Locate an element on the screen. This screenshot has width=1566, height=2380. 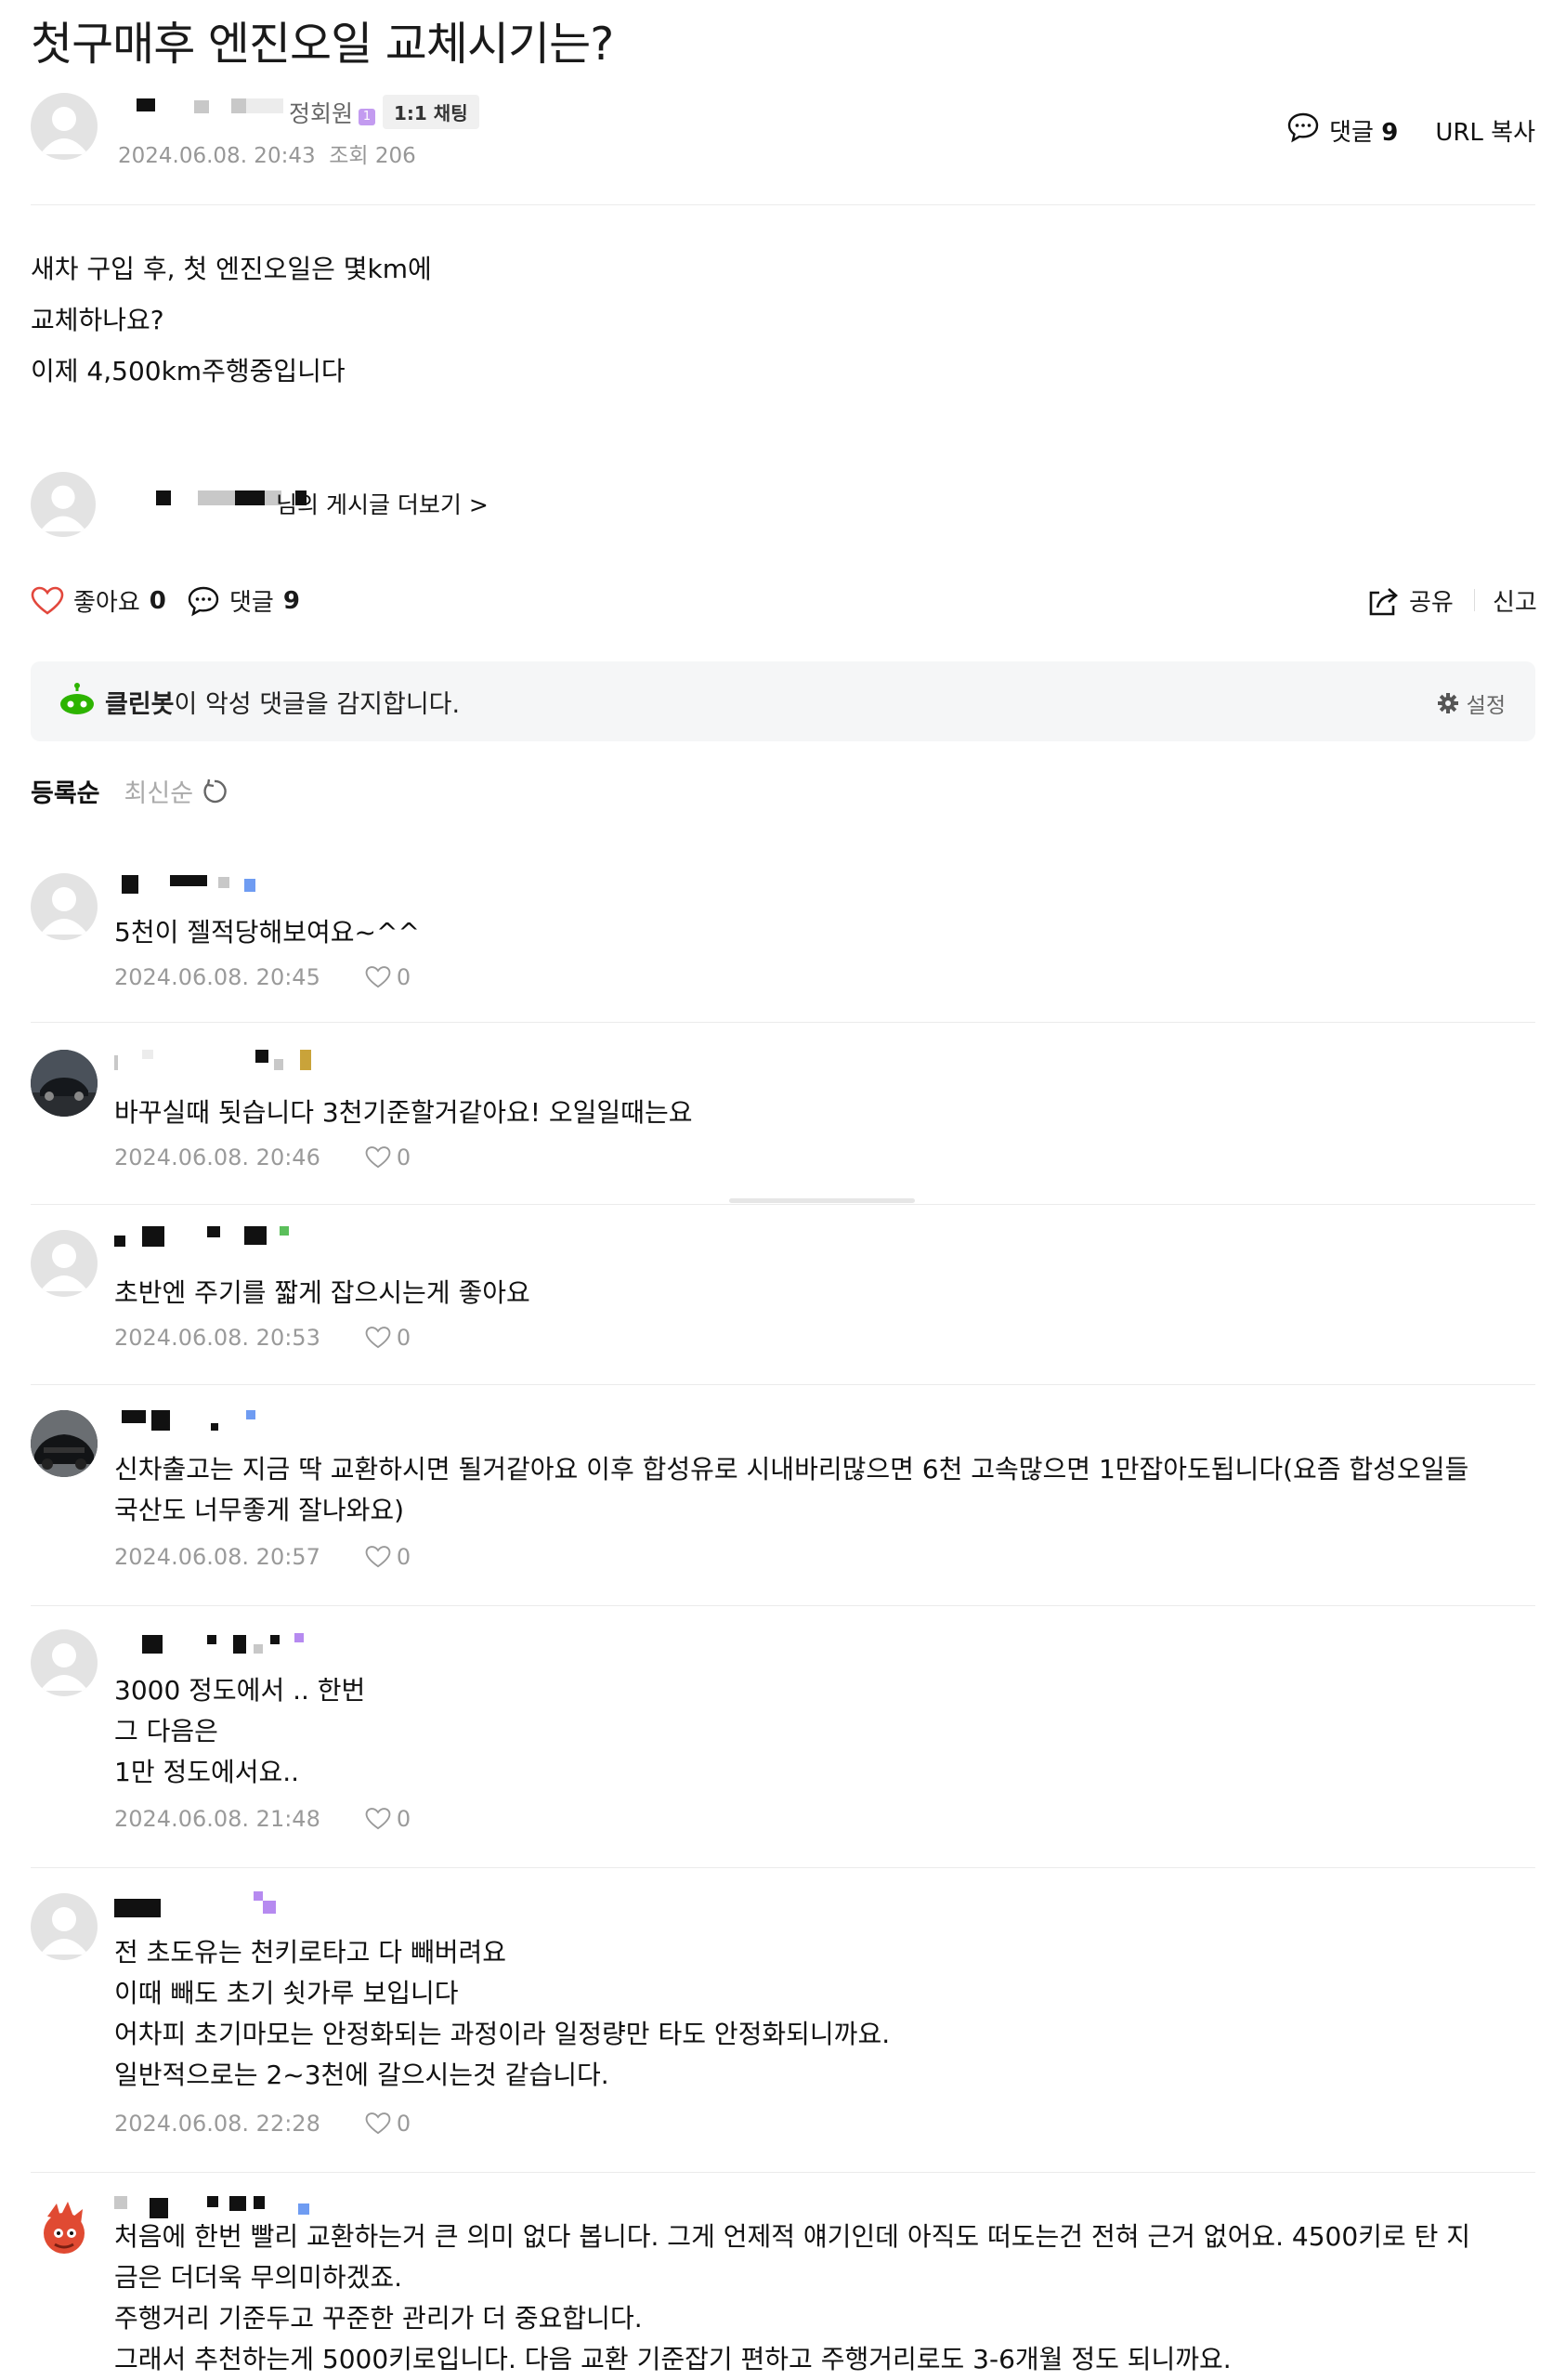
cleanbot-banner: 클린봇이 악성 댓글을 감지합니다. 설정 is located at coordinates (783, 701).